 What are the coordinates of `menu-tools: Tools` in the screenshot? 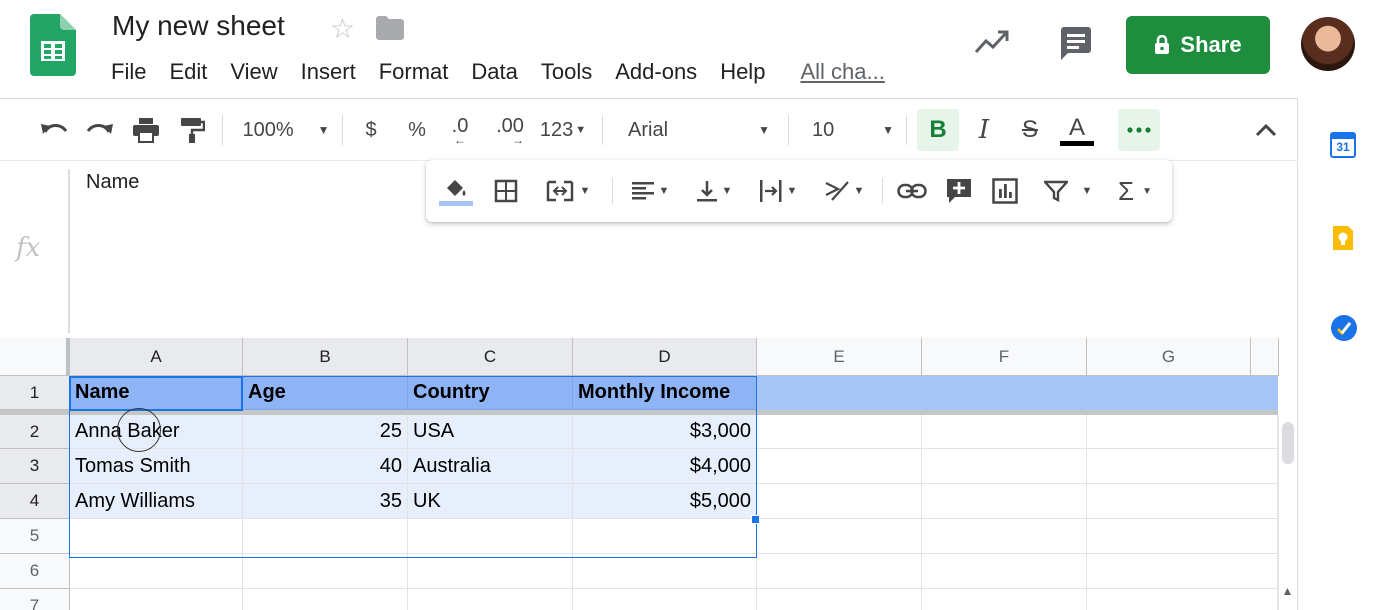 It's located at (566, 72).